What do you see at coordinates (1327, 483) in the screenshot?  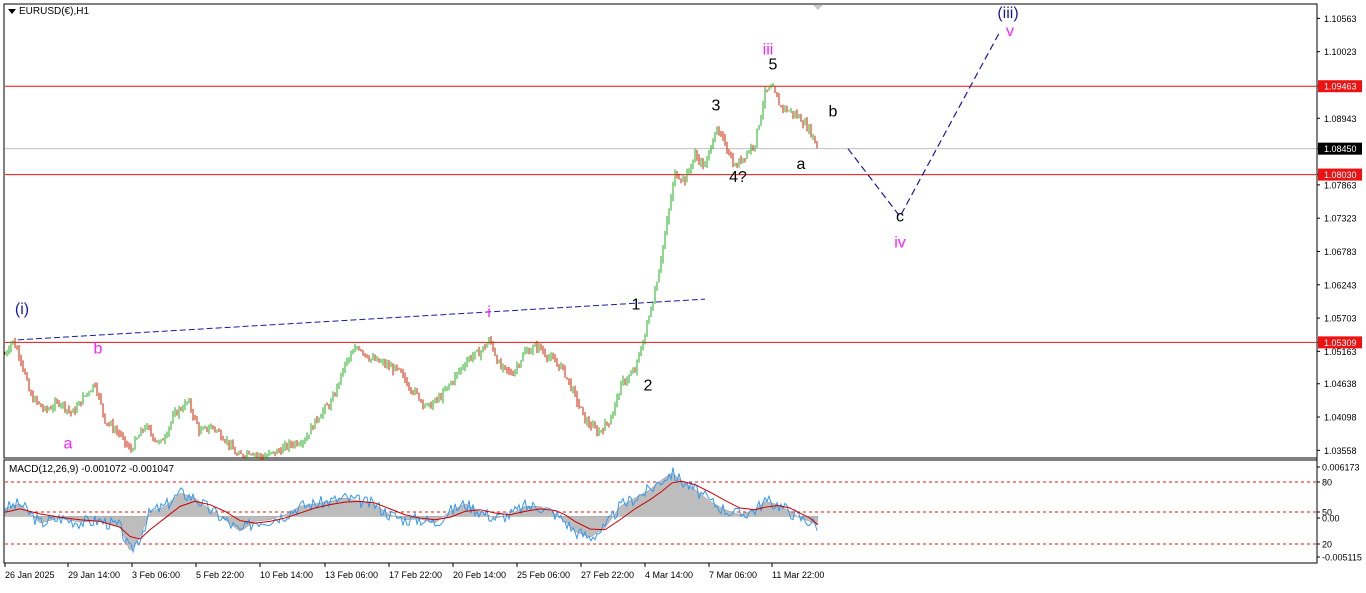 I see `macd-tick-label: 80` at bounding box center [1327, 483].